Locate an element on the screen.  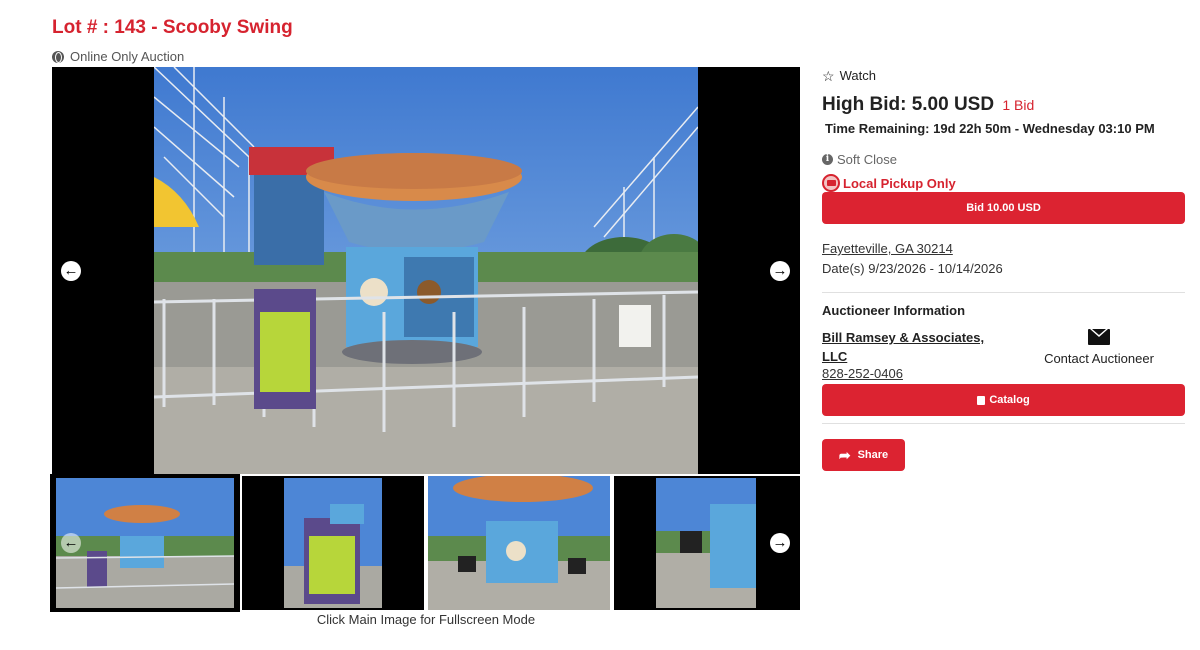
share-label: Share is located at coordinates (873, 455).